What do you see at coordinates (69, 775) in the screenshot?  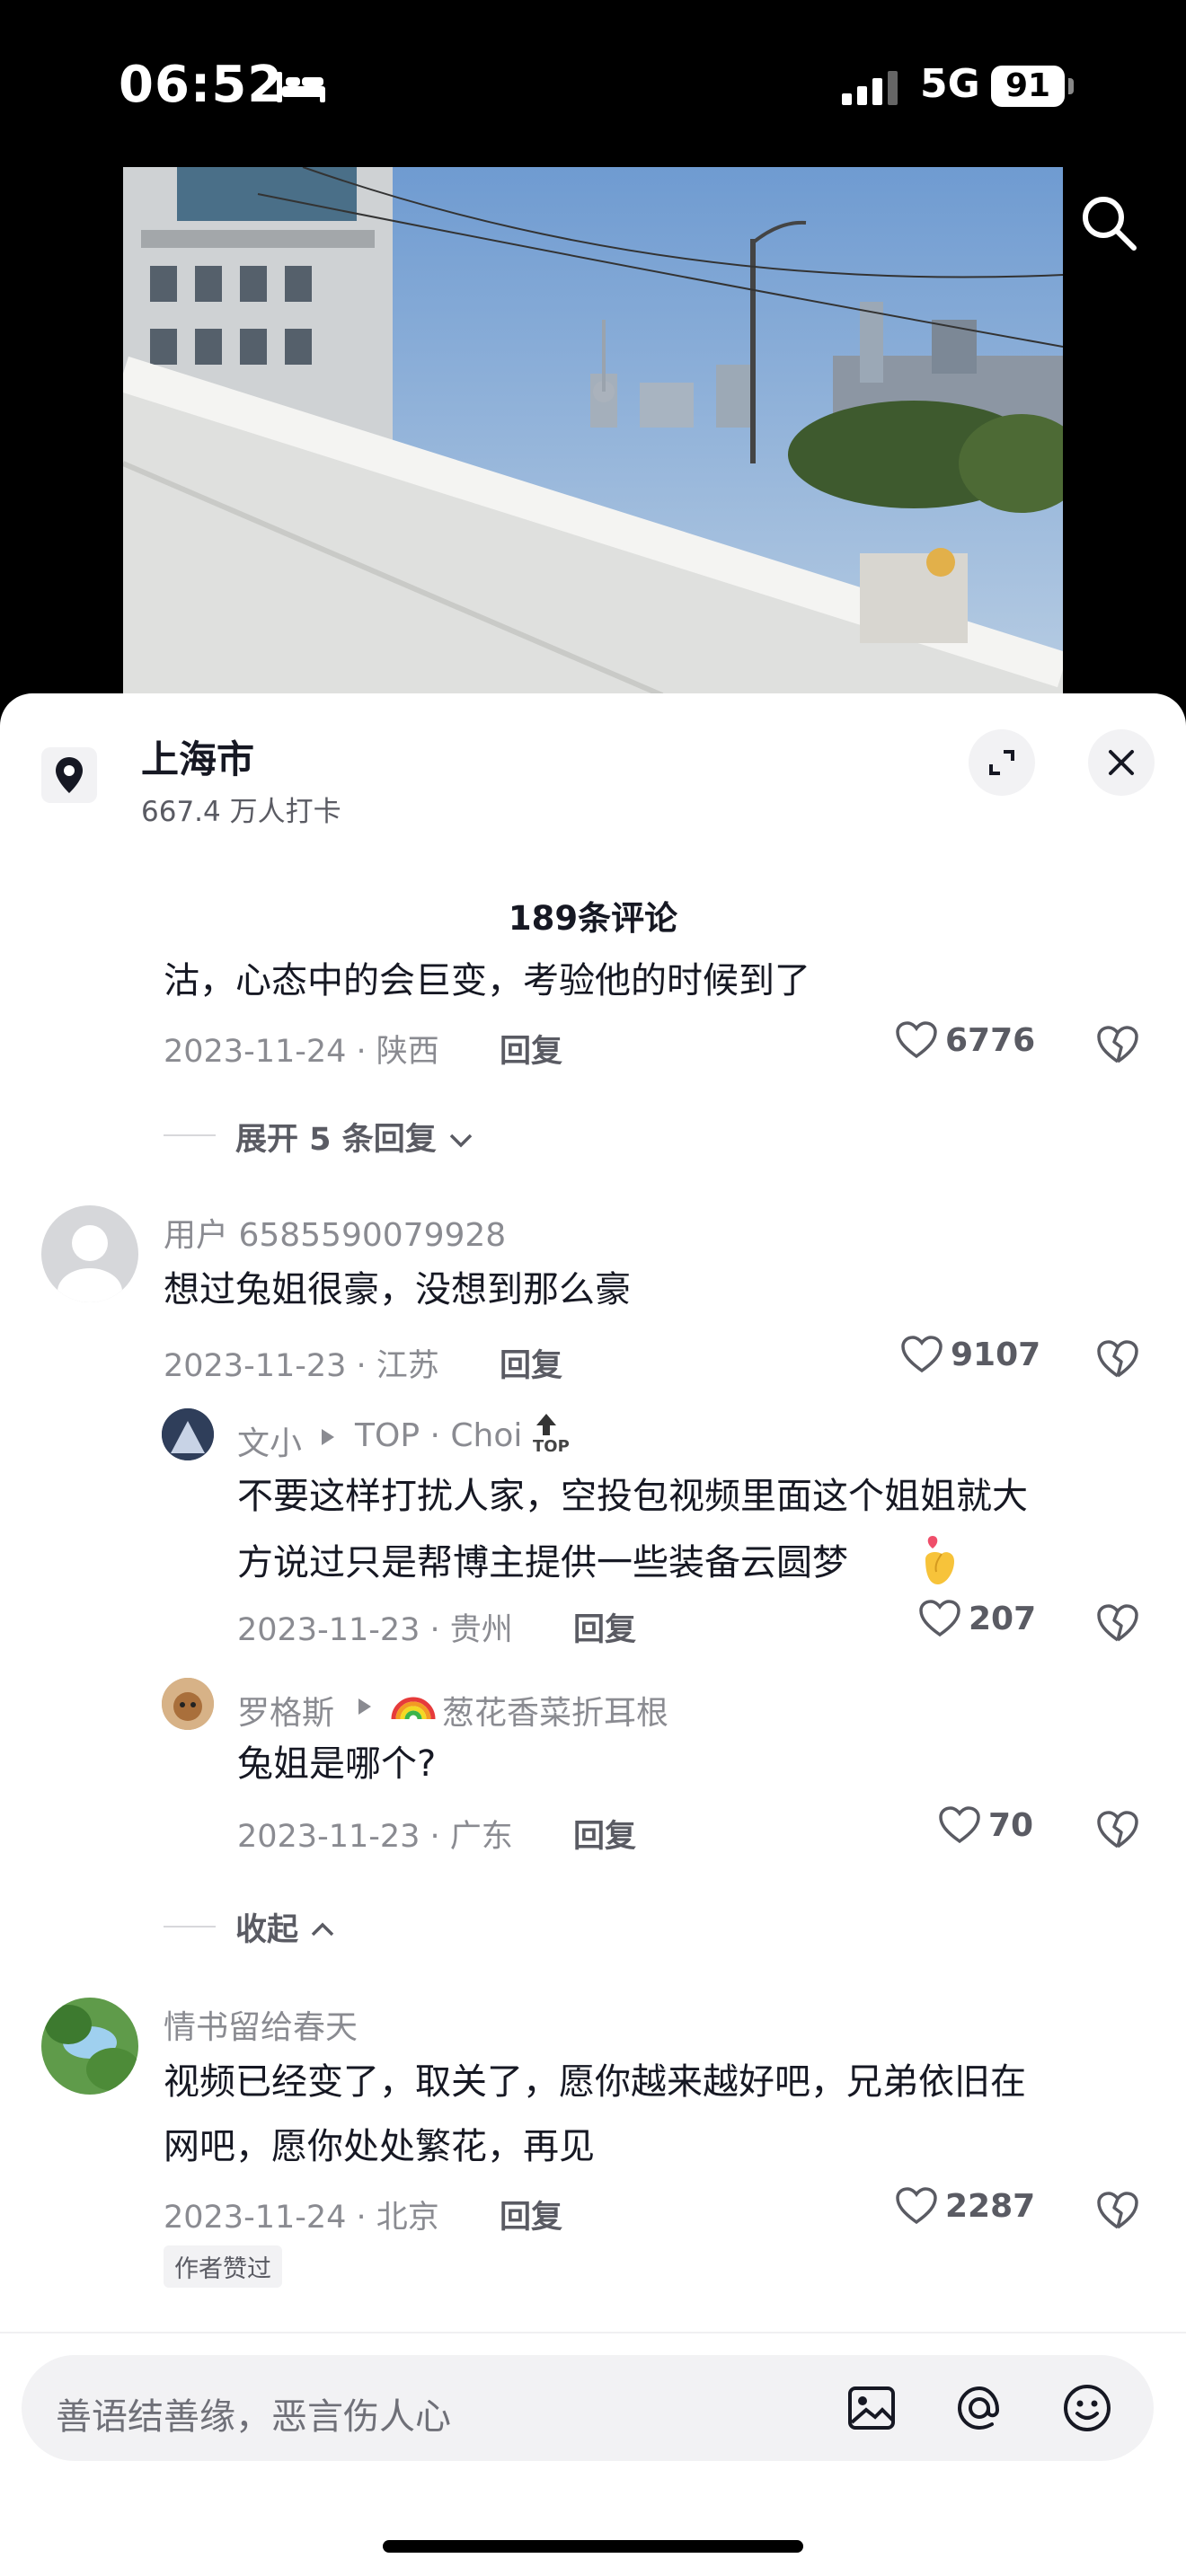 I see `location-pin-icon` at bounding box center [69, 775].